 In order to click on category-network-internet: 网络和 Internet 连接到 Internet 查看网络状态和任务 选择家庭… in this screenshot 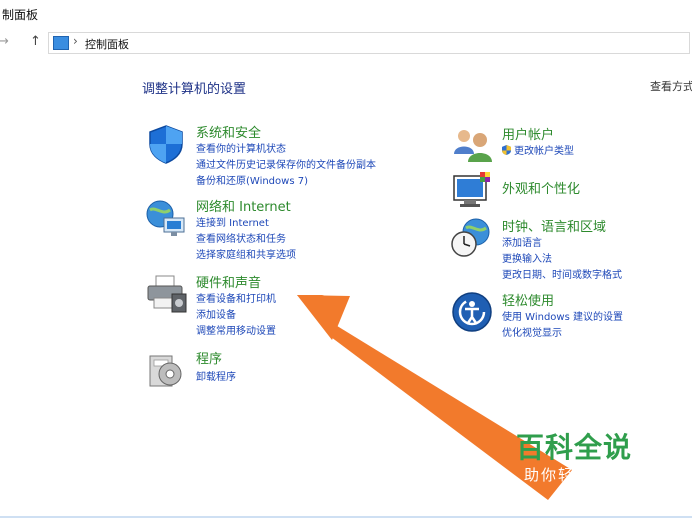, I will do `click(284, 228)`.